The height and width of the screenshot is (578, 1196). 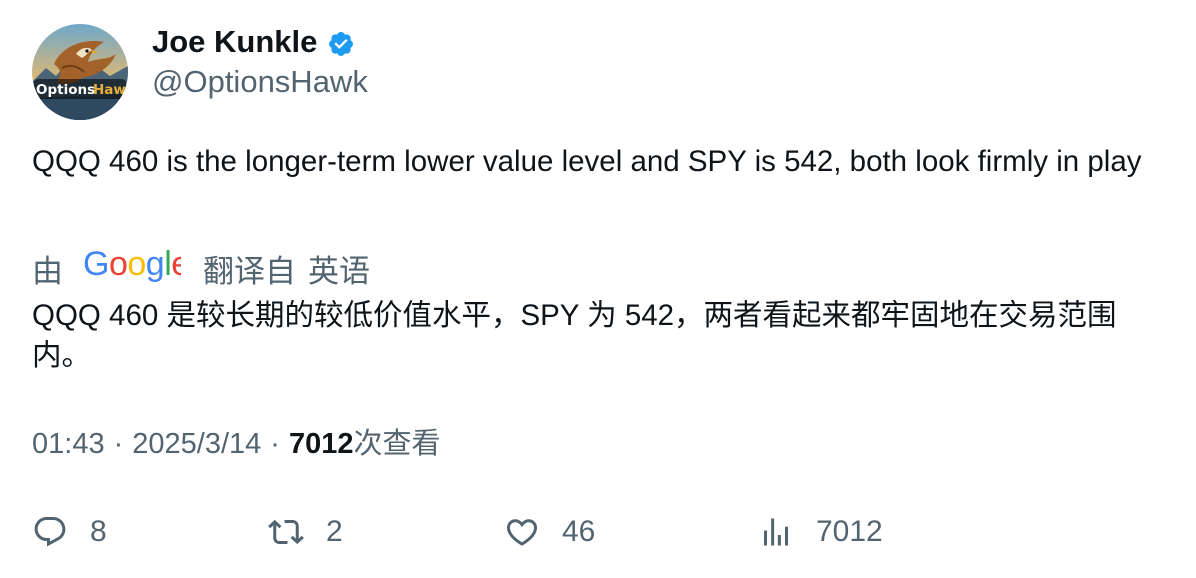 What do you see at coordinates (579, 531) in the screenshot?
I see `like-count: 46` at bounding box center [579, 531].